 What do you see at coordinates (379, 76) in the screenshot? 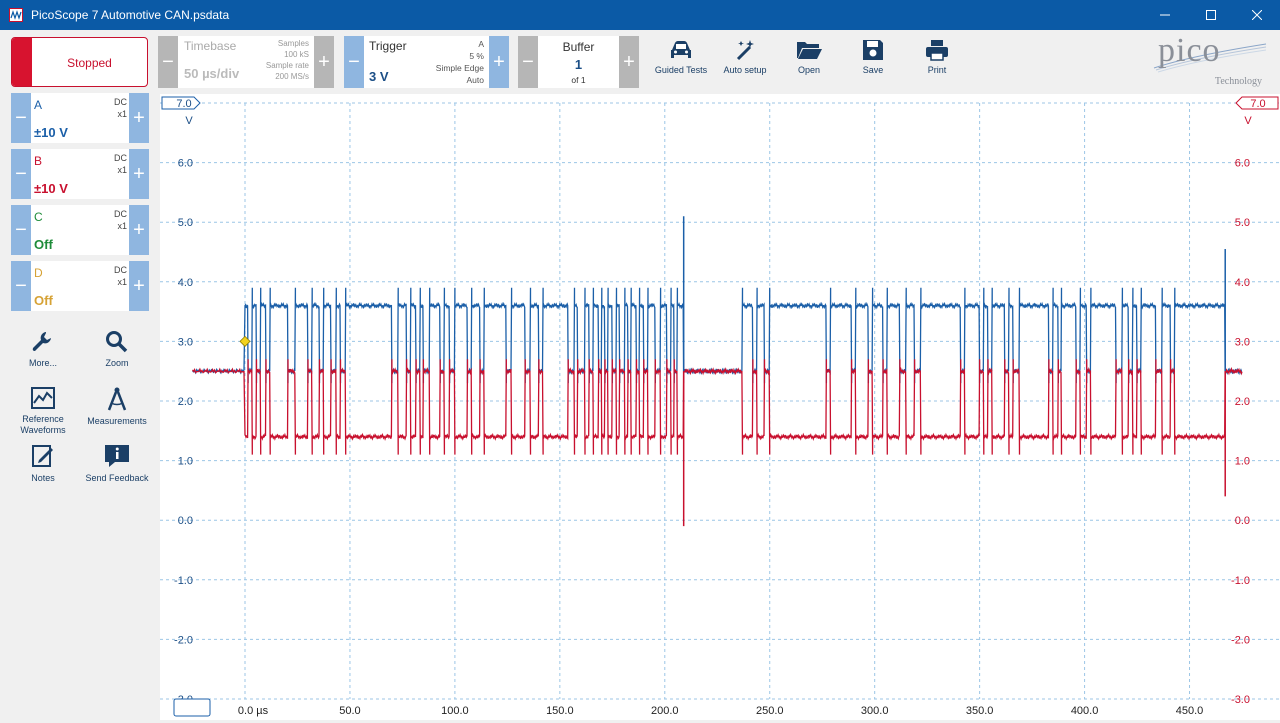
I see `trigger-value: 3 V` at bounding box center [379, 76].